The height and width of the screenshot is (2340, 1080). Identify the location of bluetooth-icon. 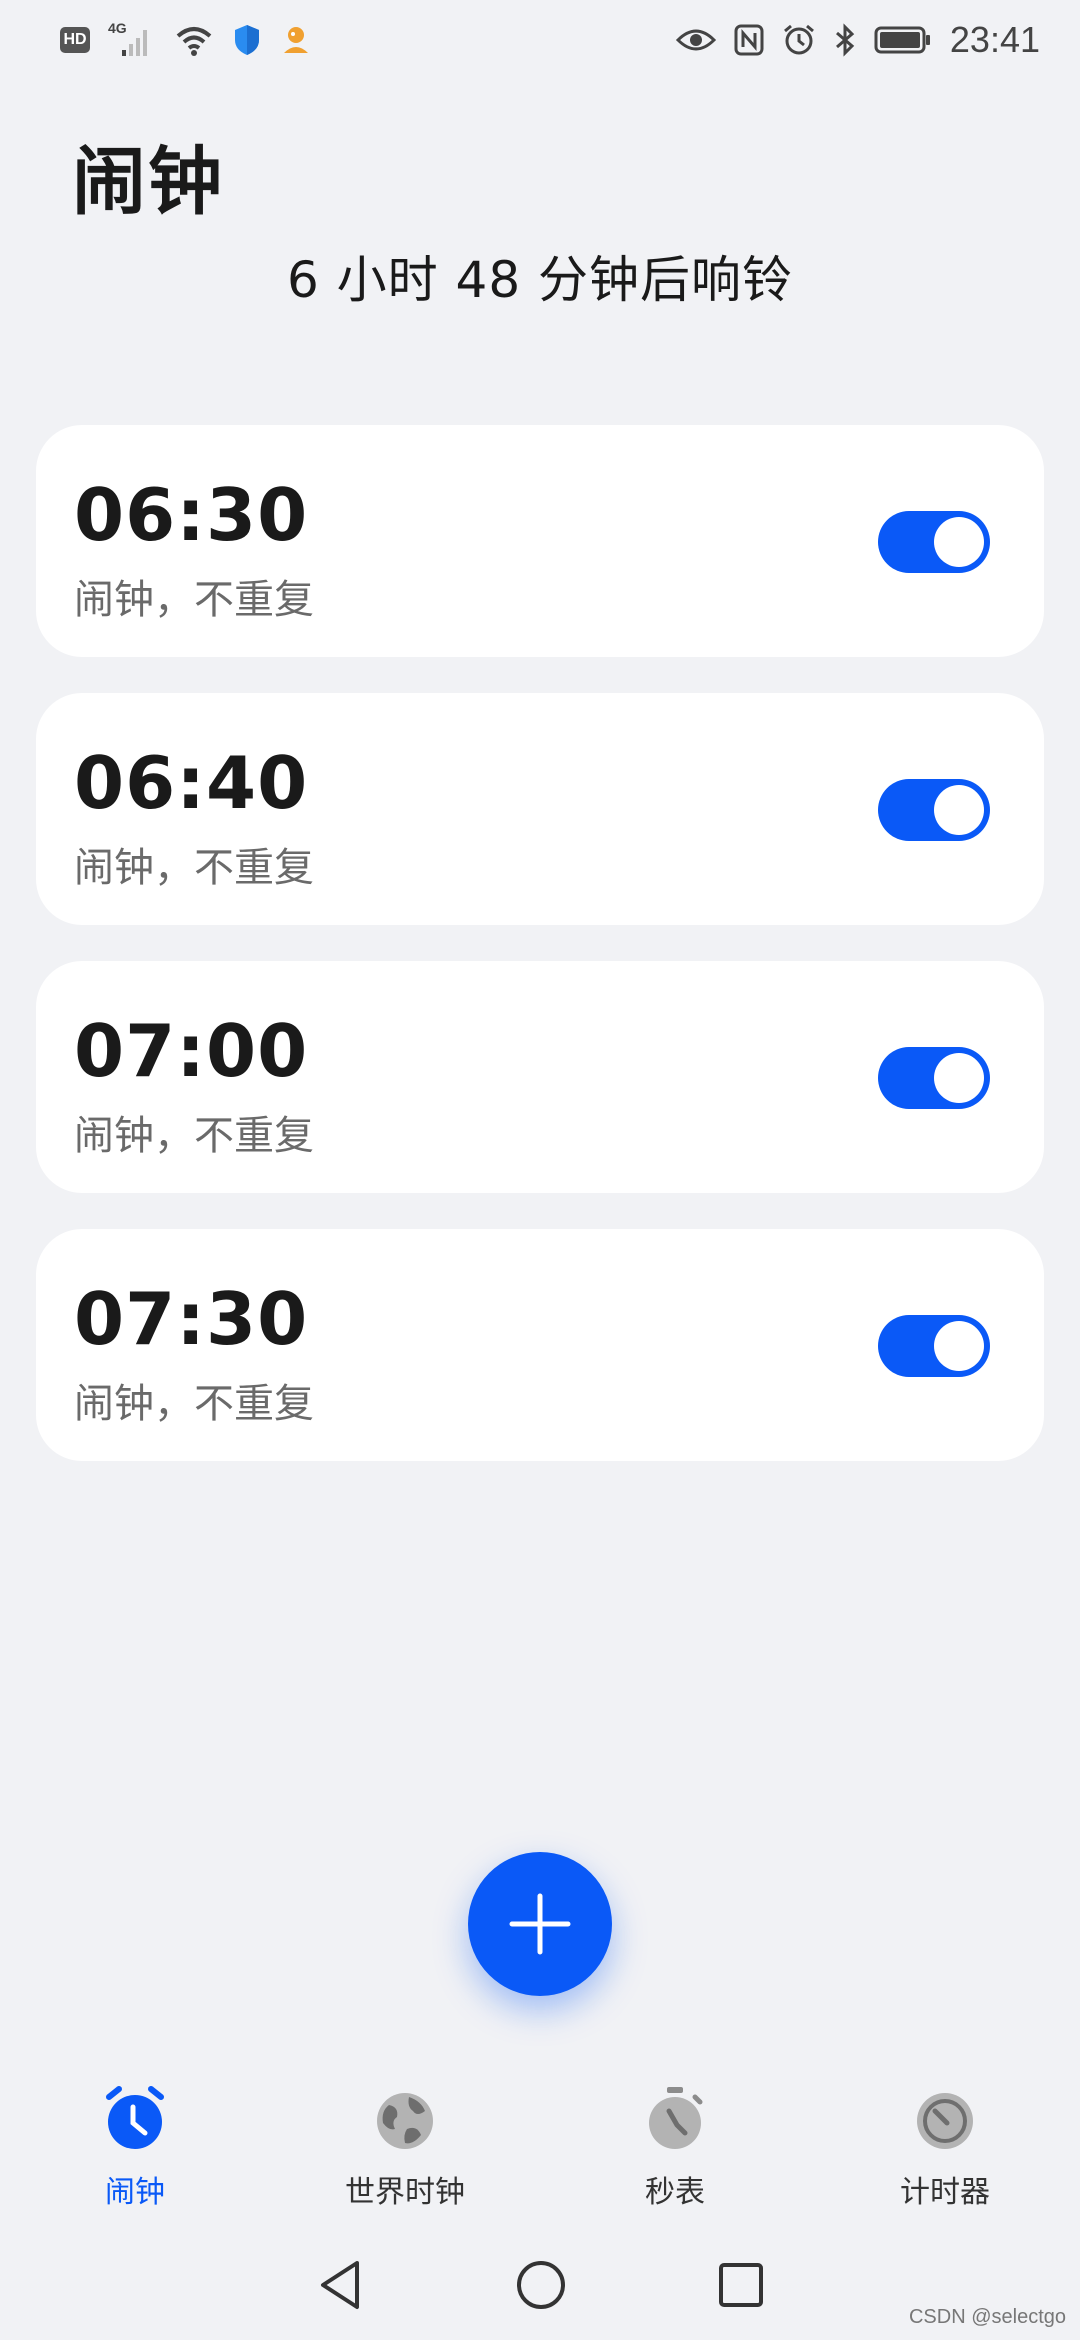
(845, 40).